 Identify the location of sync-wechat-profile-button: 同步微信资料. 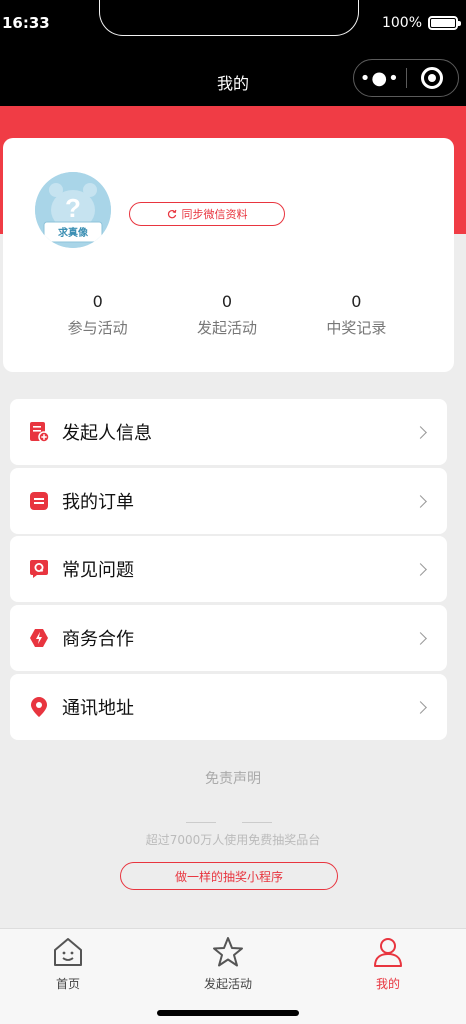
(207, 214).